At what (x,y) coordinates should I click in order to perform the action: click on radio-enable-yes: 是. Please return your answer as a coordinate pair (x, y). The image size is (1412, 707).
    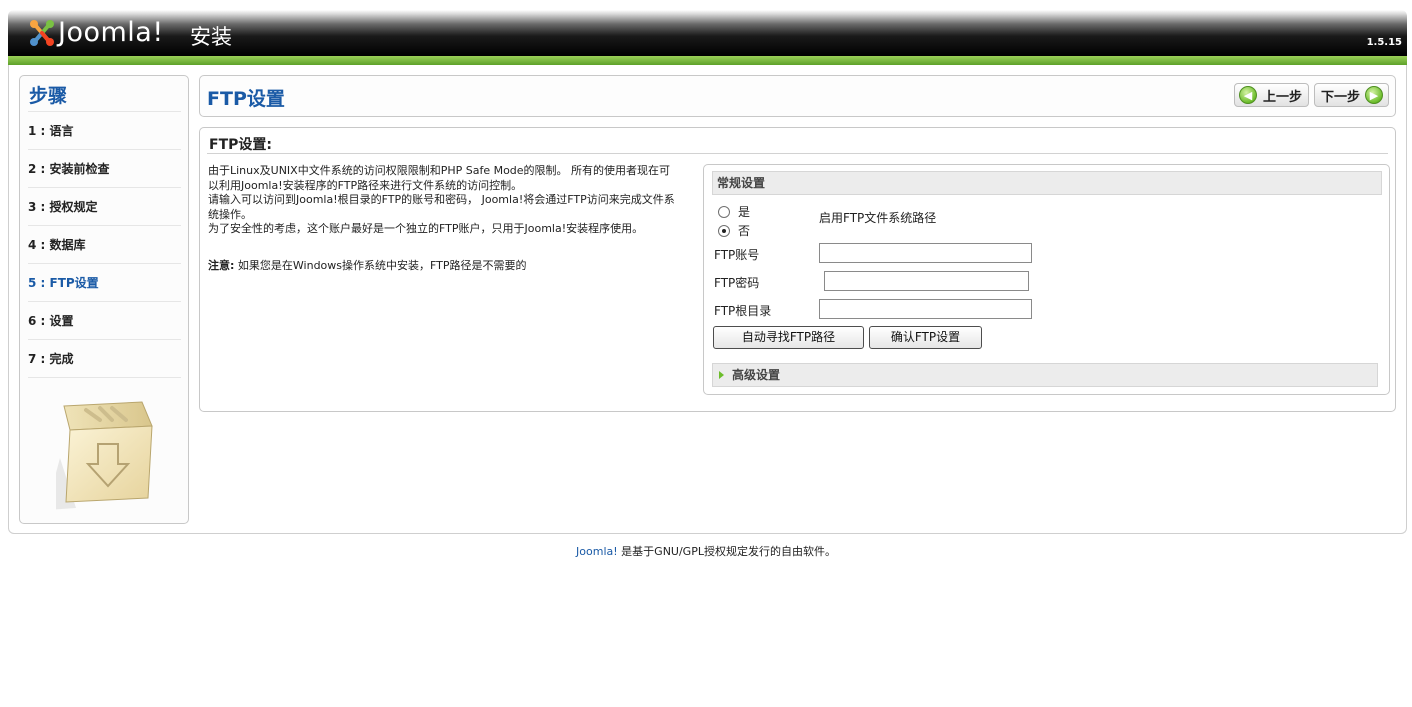
    Looking at the image, I should click on (734, 211).